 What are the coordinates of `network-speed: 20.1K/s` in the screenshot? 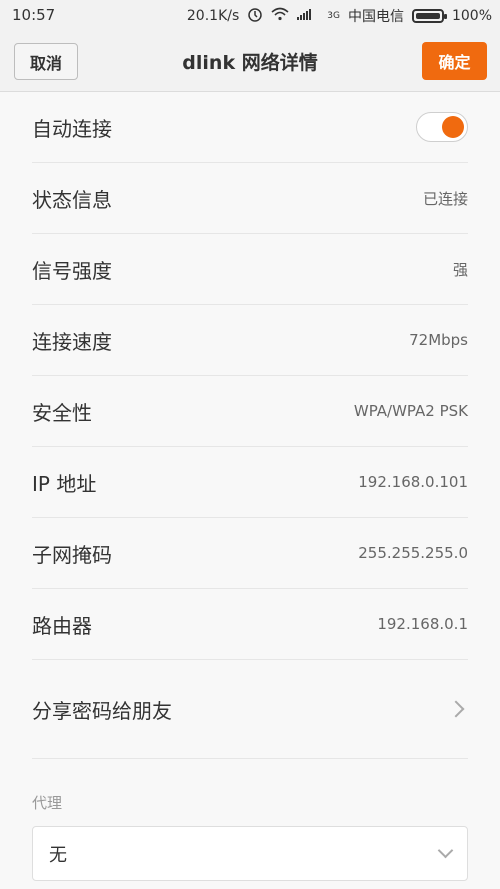 It's located at (213, 16).